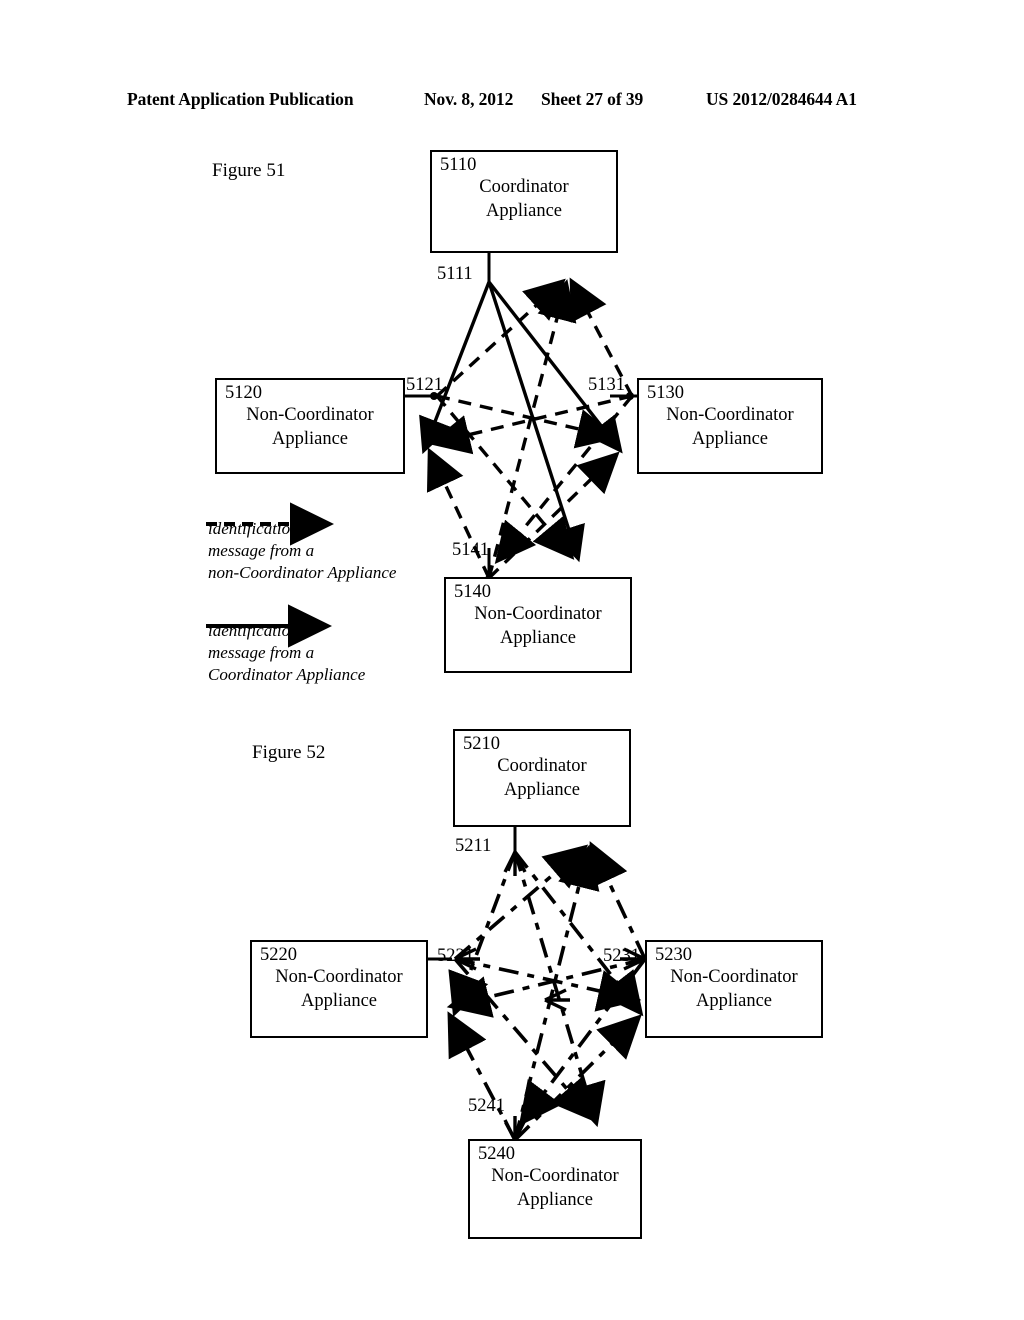 Image resolution: width=1024 pixels, height=1320 pixels. I want to click on appliance-box-5140: 5140 Non-Coordinator Appliance, so click(538, 625).